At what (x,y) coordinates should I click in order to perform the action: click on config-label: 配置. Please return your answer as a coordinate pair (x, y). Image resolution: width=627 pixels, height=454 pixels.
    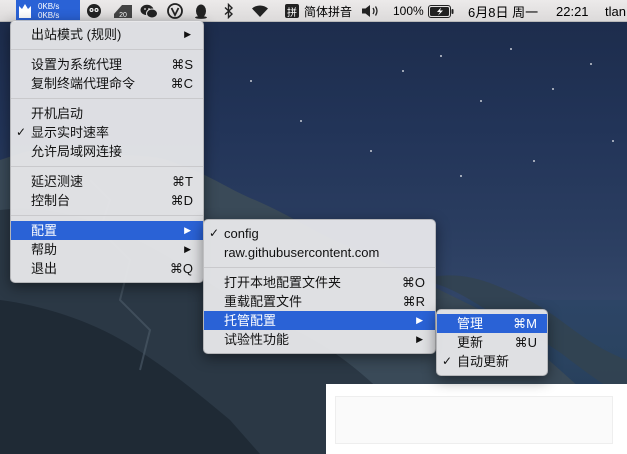
    Looking at the image, I should click on (44, 230).